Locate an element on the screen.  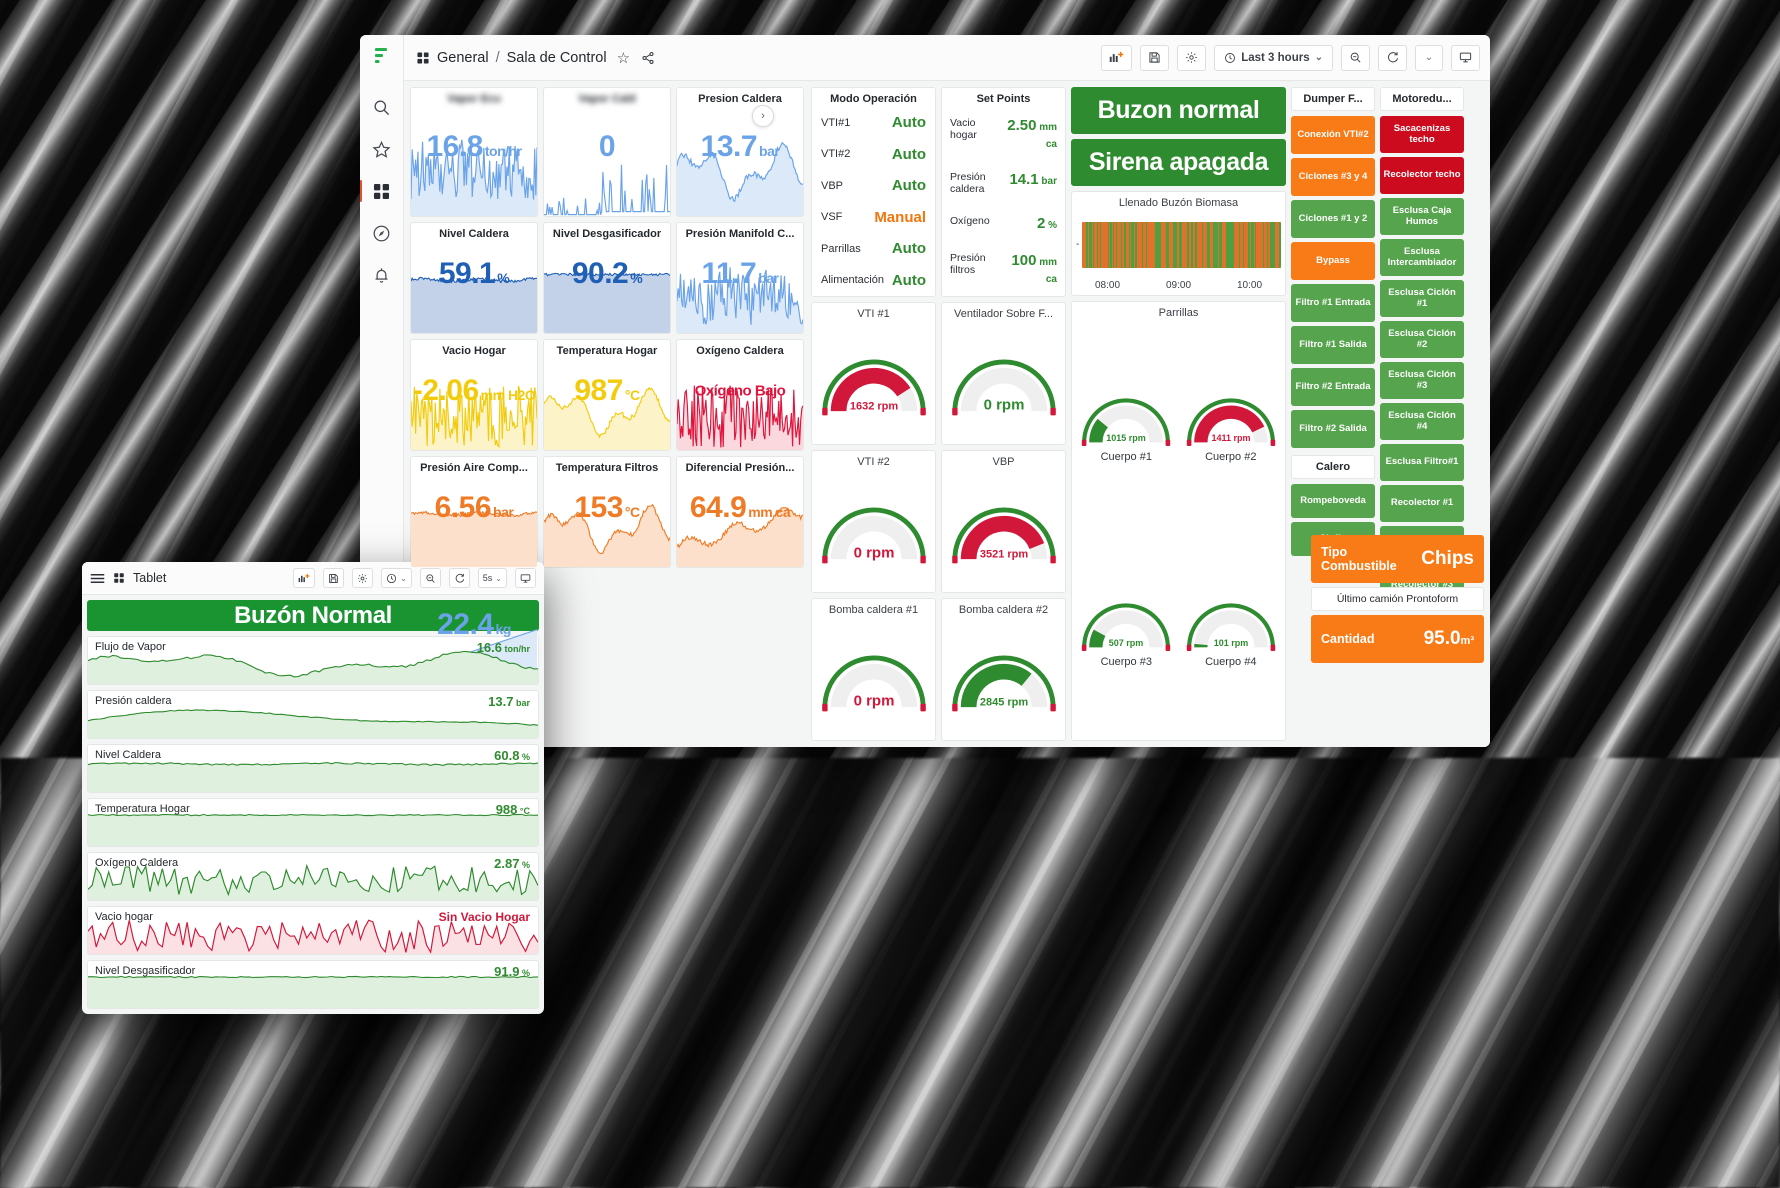
tablet-metric-row: Oxígeno Caldera 2.87 % is located at coordinates (313, 876).